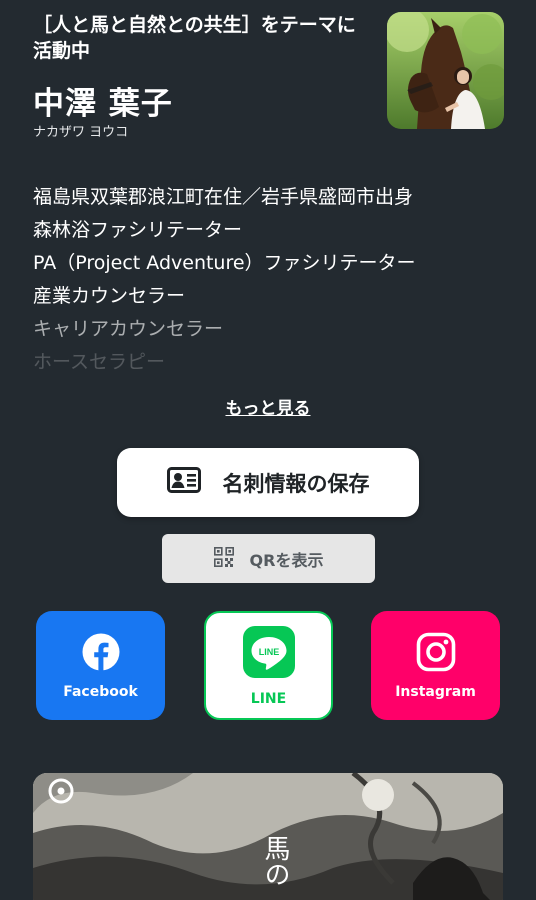 The height and width of the screenshot is (900, 536). Describe the element at coordinates (223, 558) in the screenshot. I see `qr-code-icon` at that location.